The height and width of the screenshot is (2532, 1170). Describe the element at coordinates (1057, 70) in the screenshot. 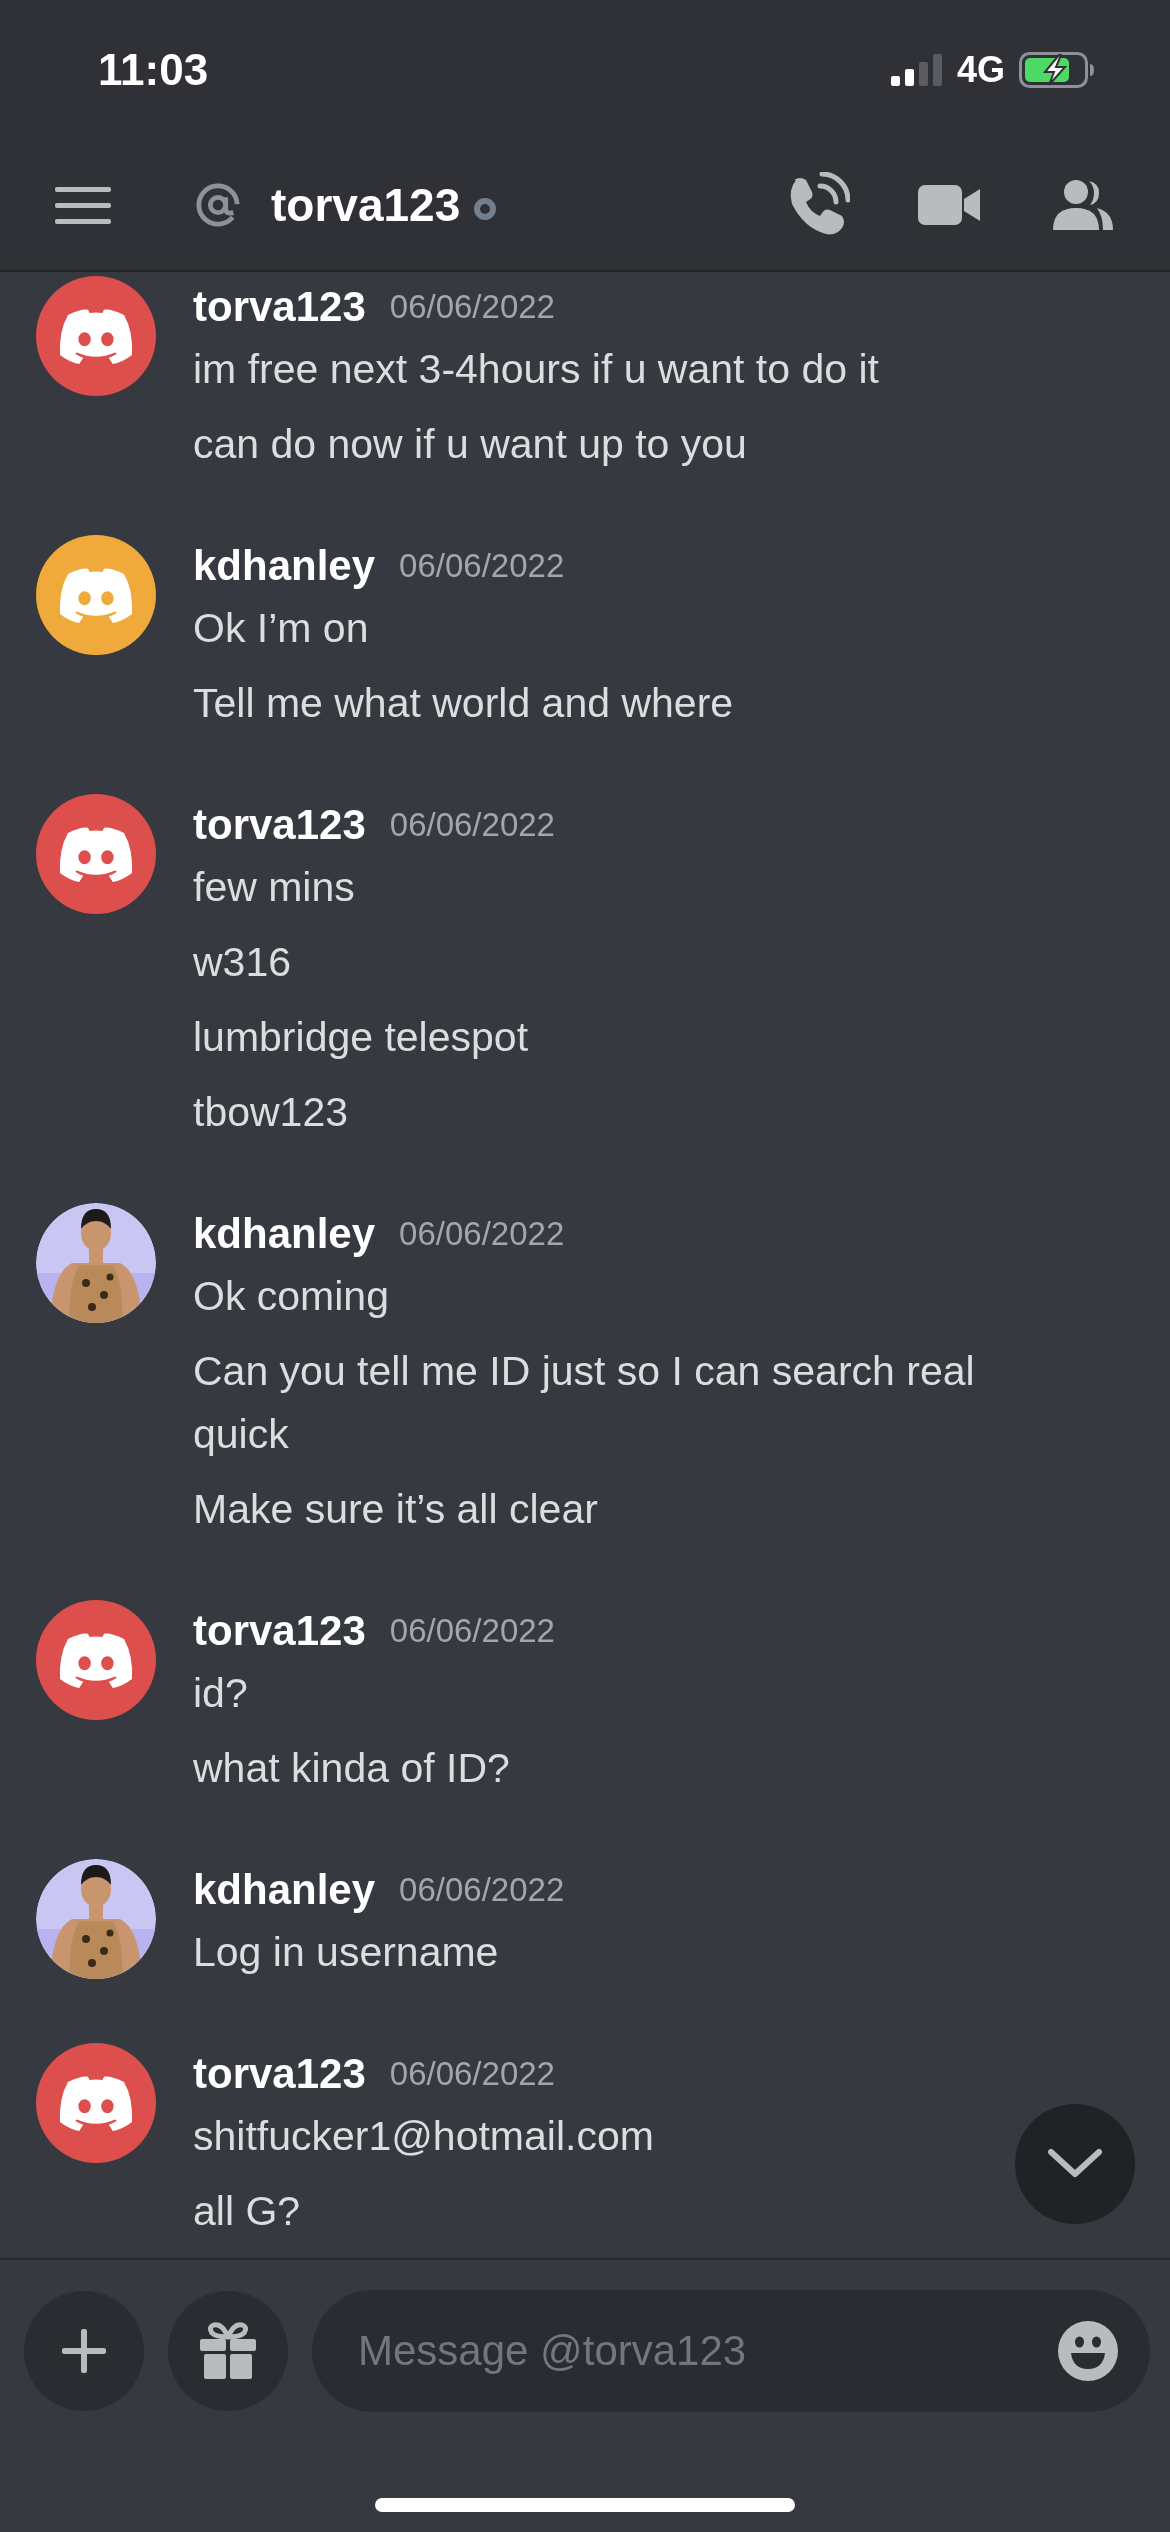

I see `battery-charging-icon` at that location.